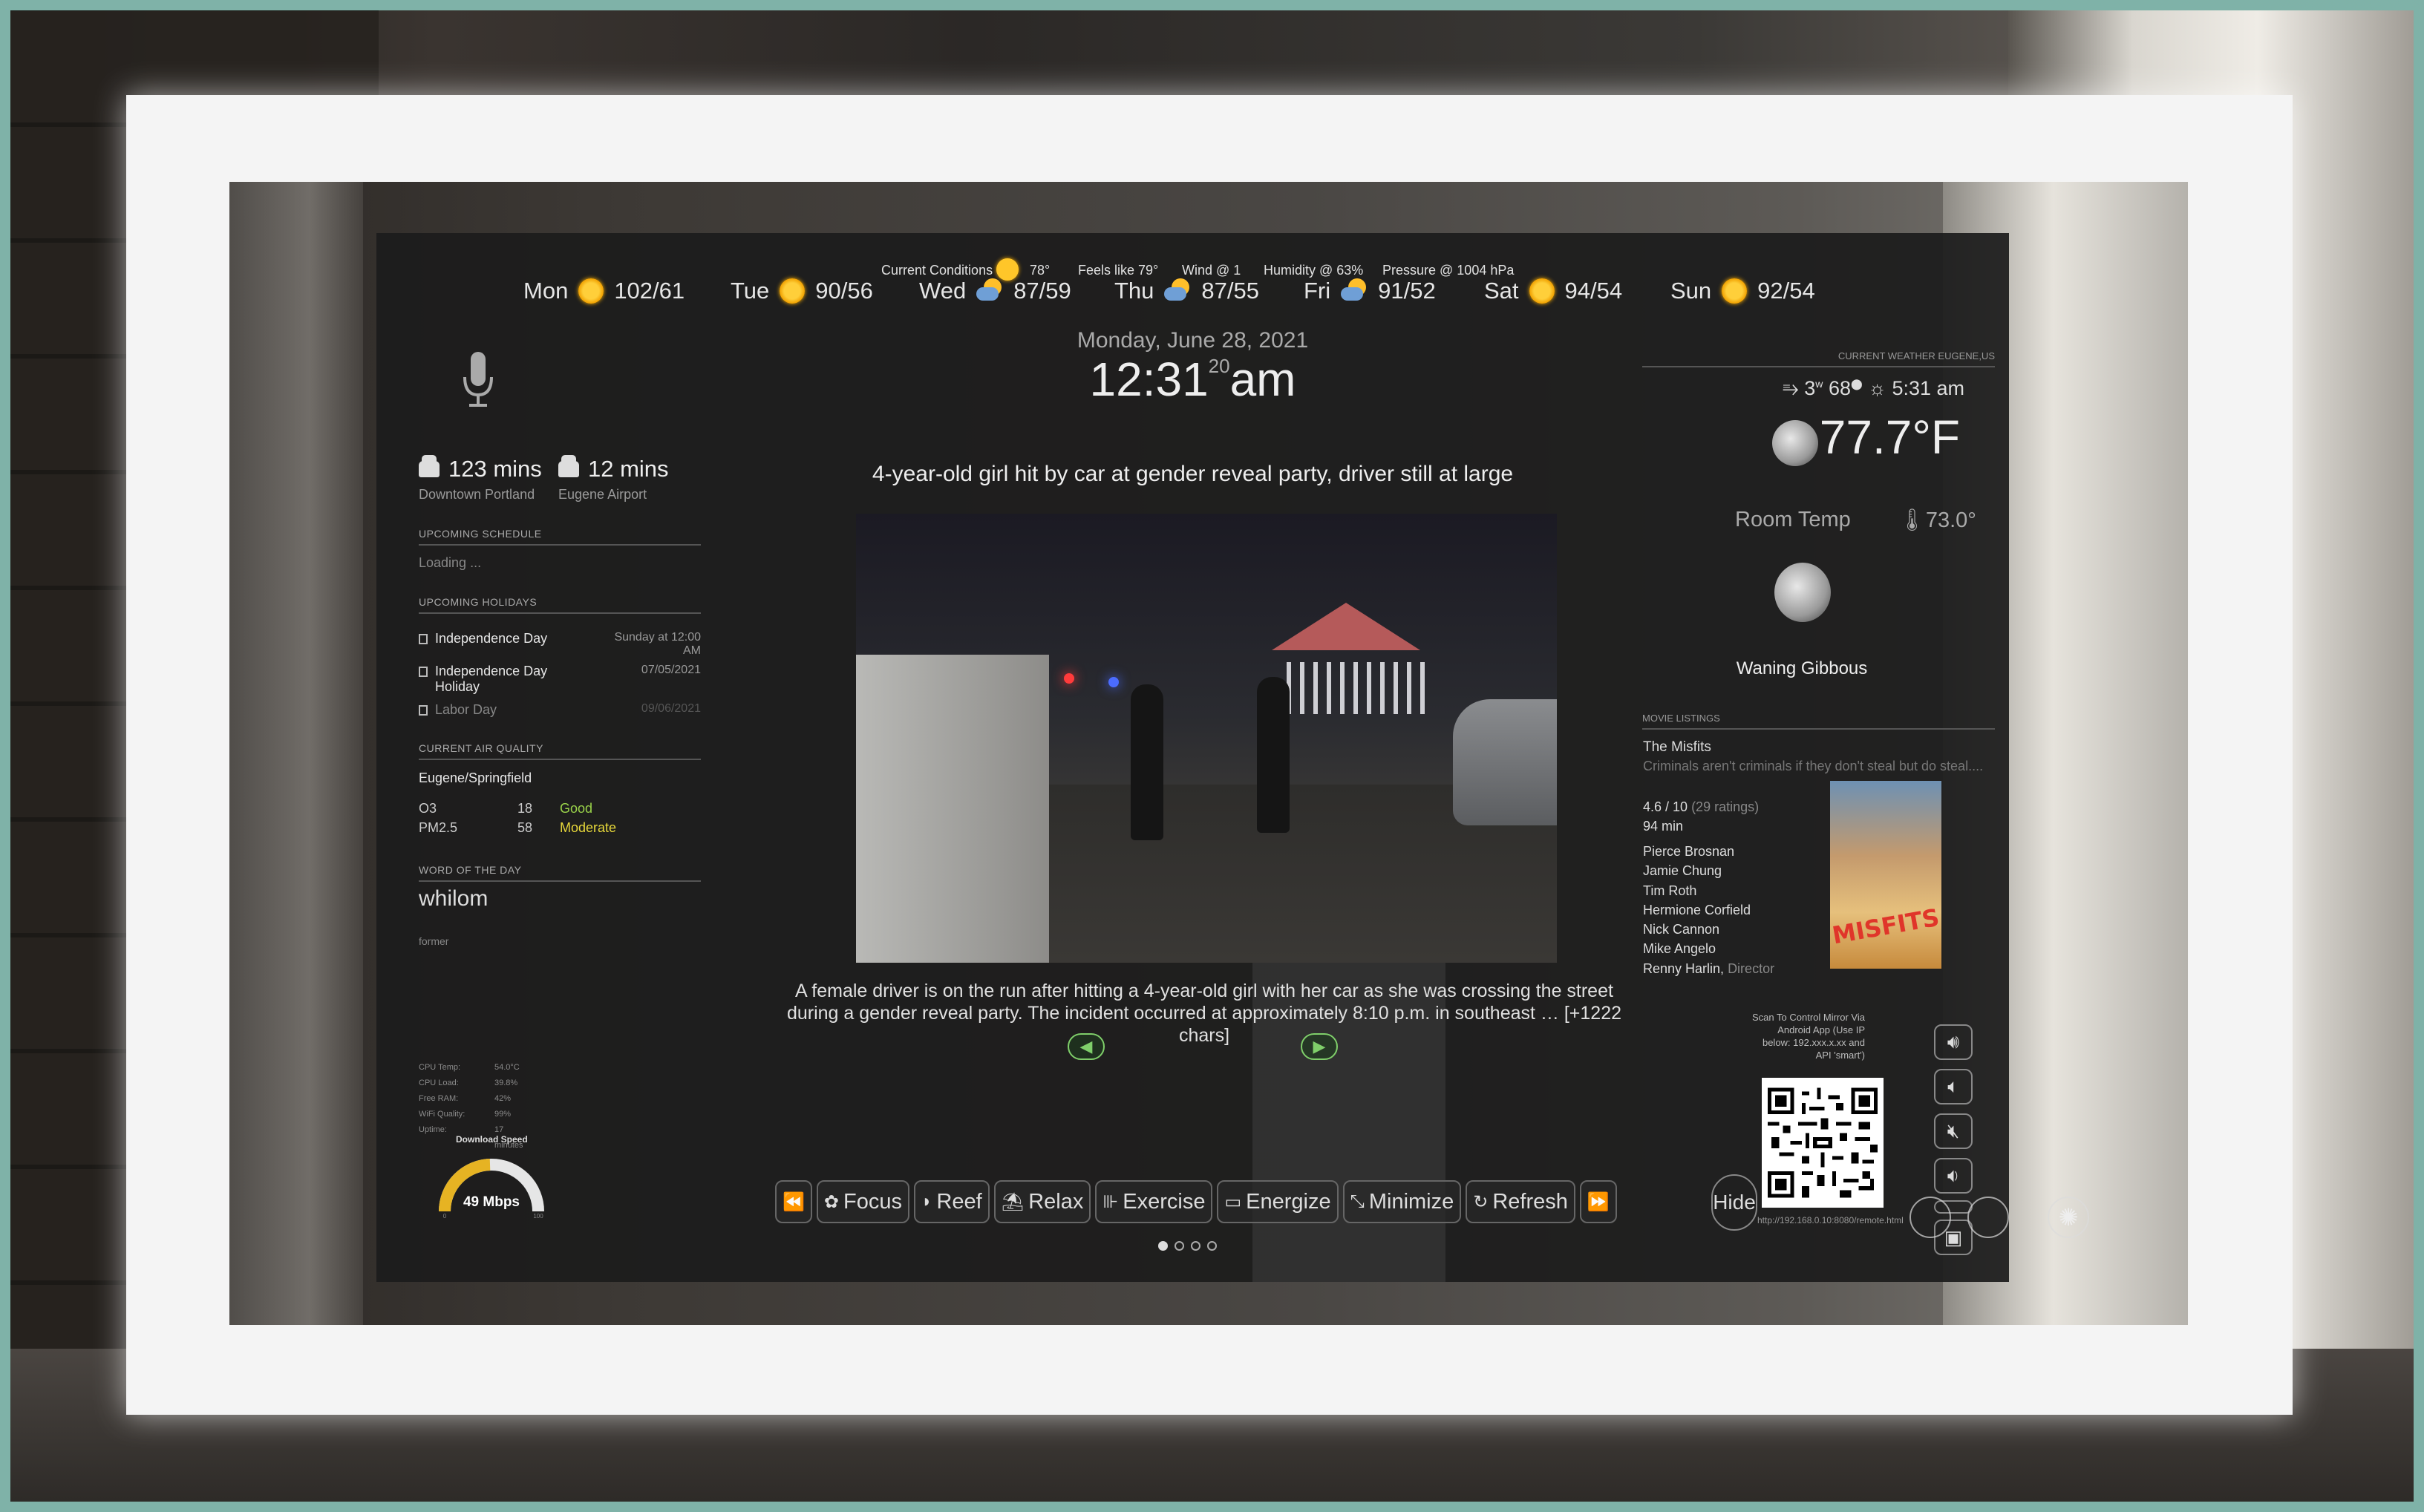 This screenshot has height=1512, width=2424. Describe the element at coordinates (604, 291) in the screenshot. I see `forecast-day: Mon 102/61` at that location.